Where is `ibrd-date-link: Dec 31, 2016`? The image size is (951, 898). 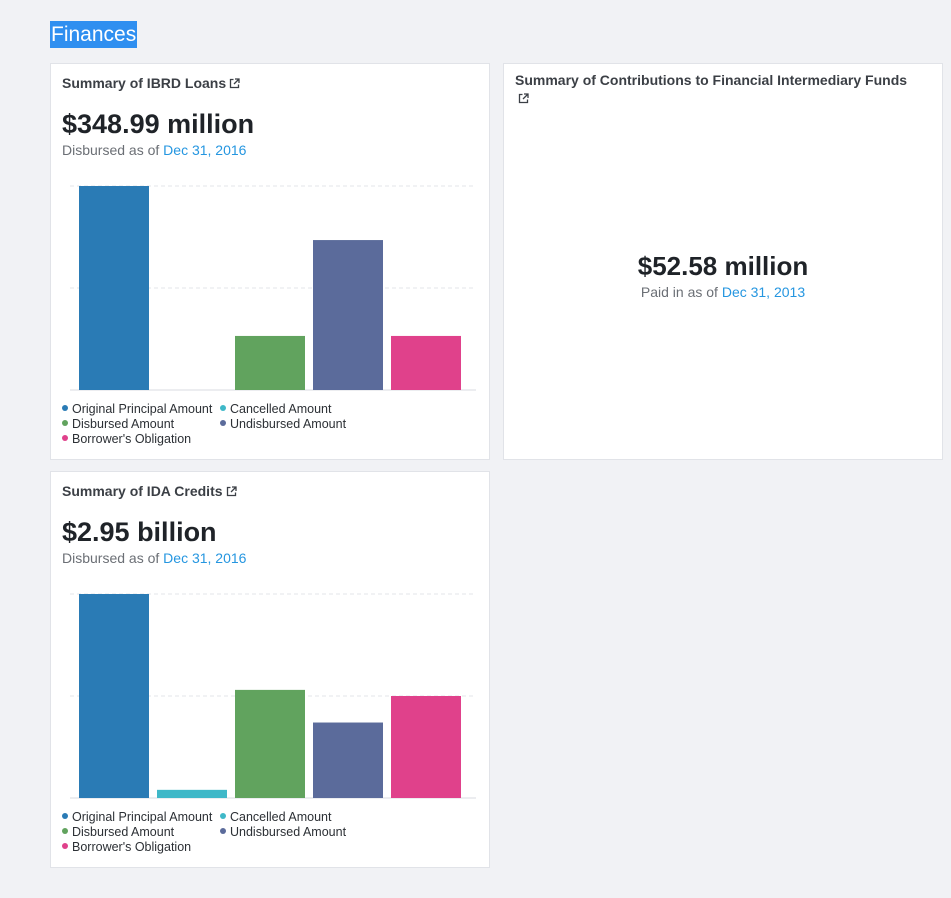 ibrd-date-link: Dec 31, 2016 is located at coordinates (204, 150).